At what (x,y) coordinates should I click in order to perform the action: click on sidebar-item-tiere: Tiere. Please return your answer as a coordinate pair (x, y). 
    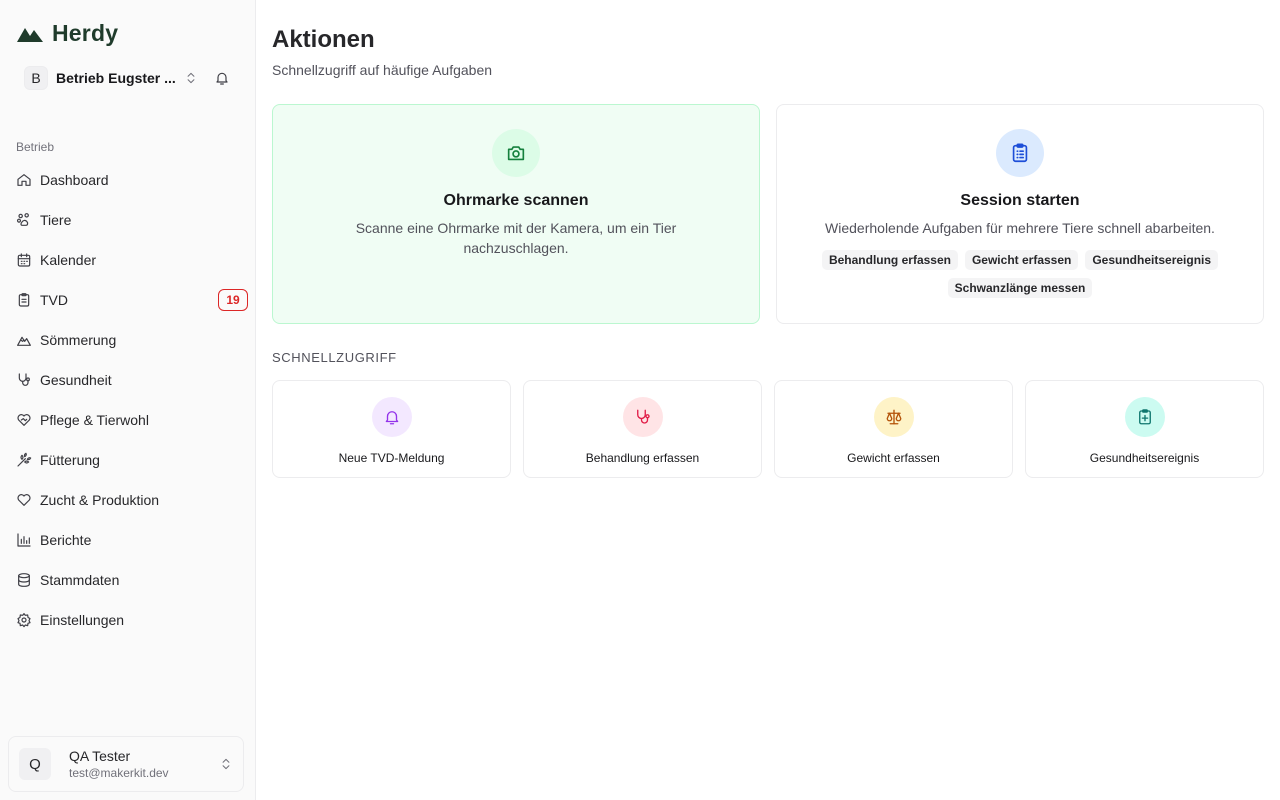
    Looking at the image, I should click on (128, 220).